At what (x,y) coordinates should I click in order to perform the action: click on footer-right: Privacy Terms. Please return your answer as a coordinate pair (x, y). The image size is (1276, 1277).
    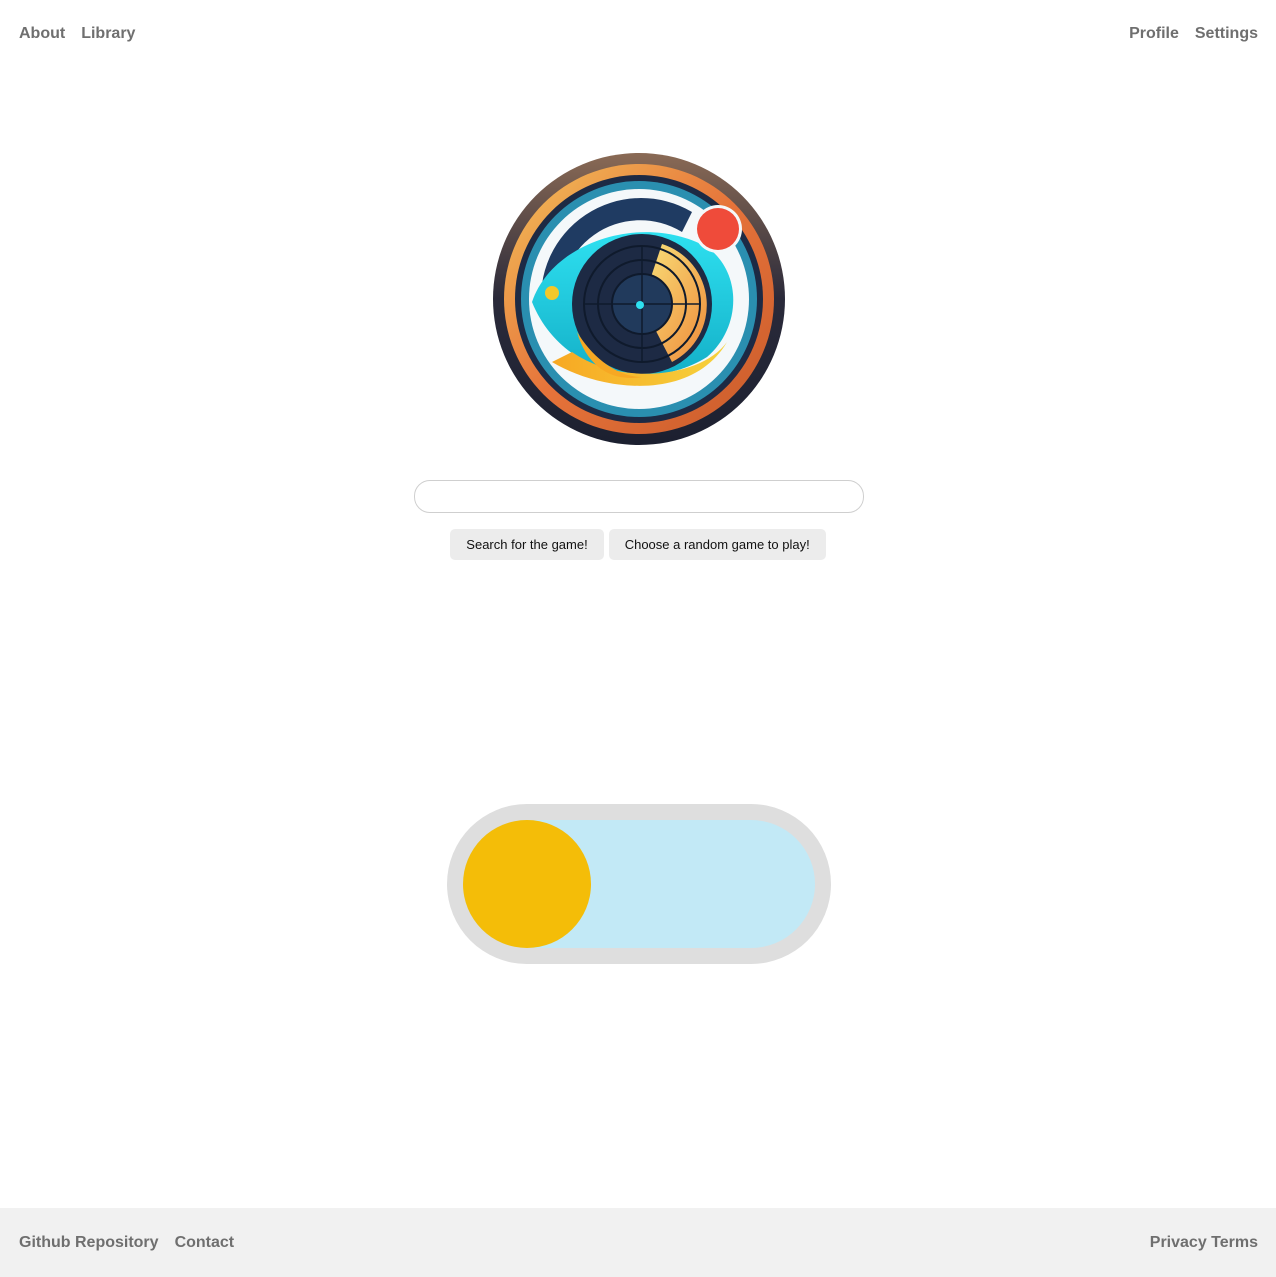
    Looking at the image, I should click on (1204, 1243).